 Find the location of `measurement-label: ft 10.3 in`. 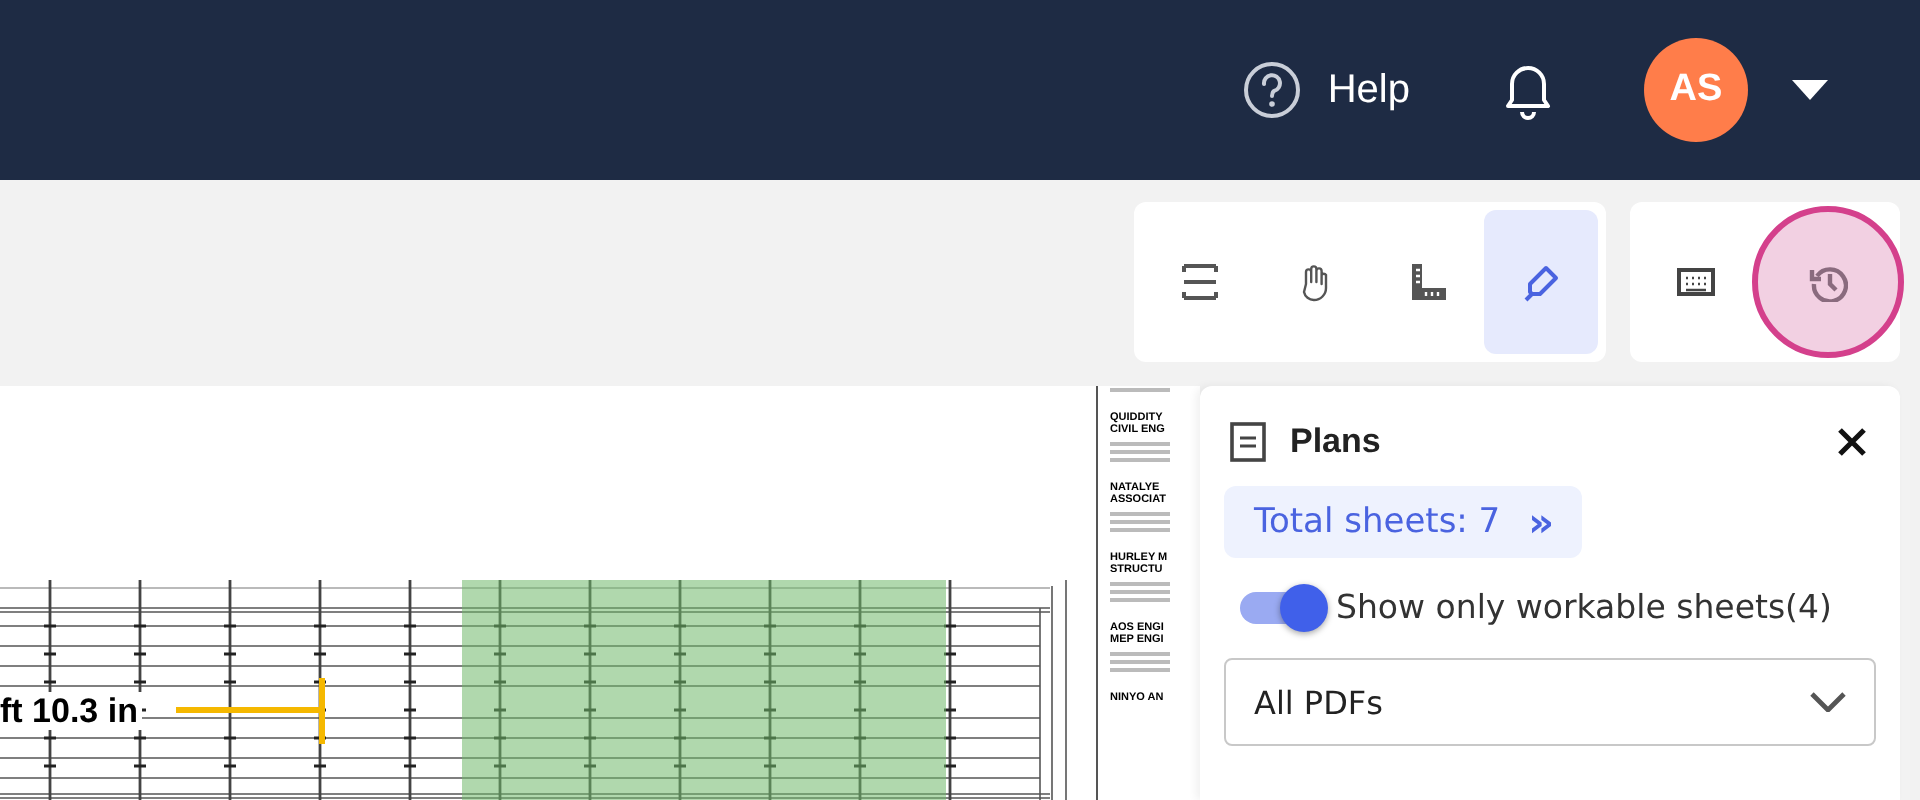

measurement-label: ft 10.3 in is located at coordinates (71, 711).